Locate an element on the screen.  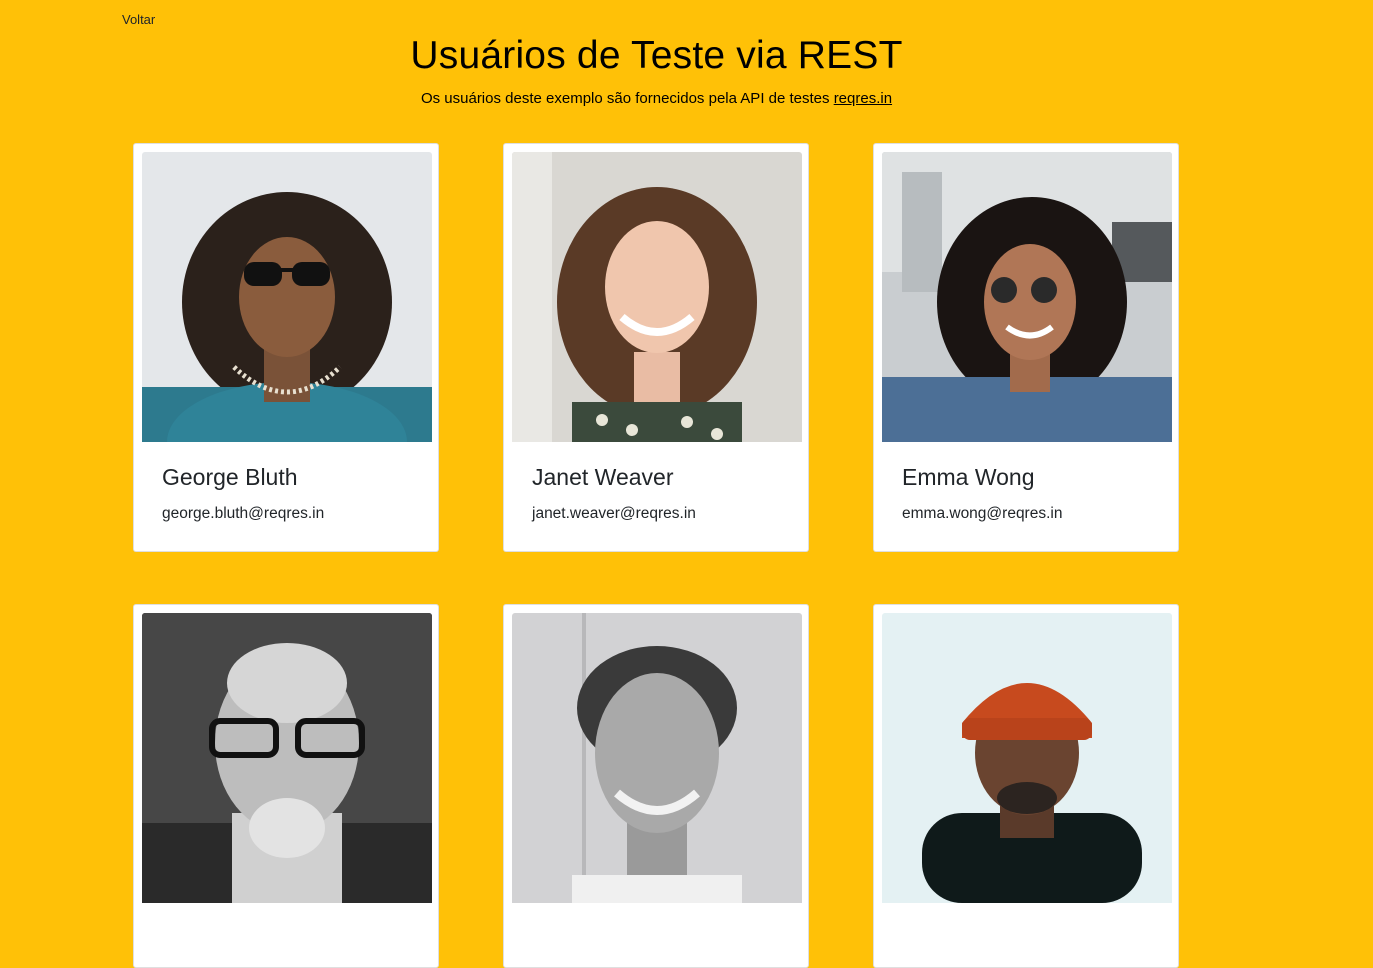
user-name: George Bluth is located at coordinates (230, 477).